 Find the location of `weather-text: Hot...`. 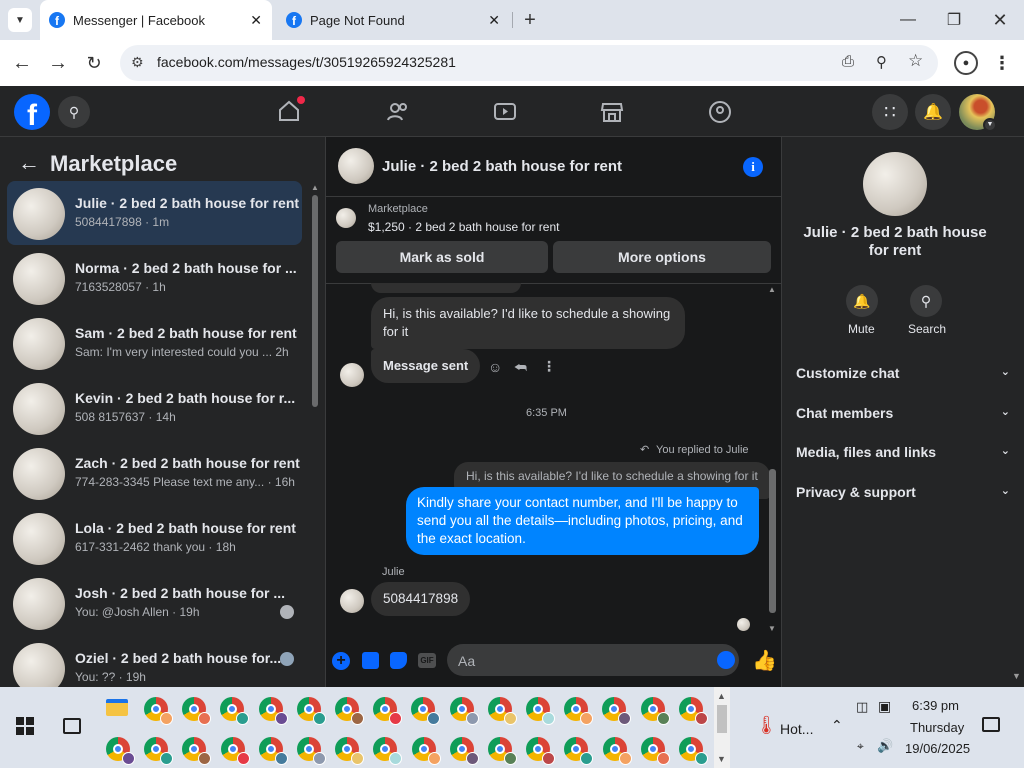

weather-text: Hot... is located at coordinates (796, 729).